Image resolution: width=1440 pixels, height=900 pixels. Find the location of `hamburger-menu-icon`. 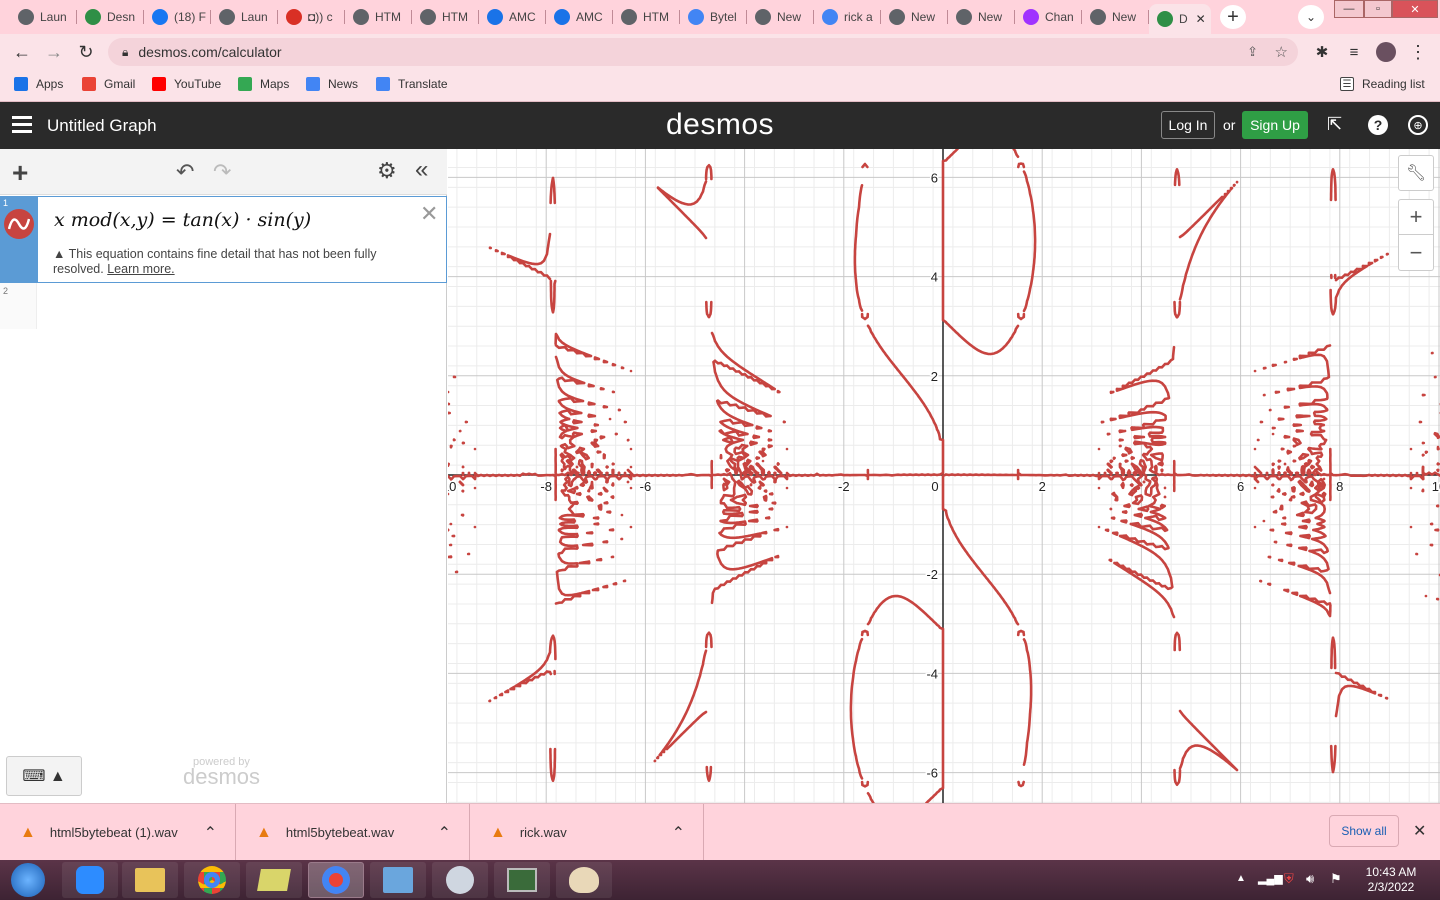

hamburger-menu-icon is located at coordinates (22, 125).